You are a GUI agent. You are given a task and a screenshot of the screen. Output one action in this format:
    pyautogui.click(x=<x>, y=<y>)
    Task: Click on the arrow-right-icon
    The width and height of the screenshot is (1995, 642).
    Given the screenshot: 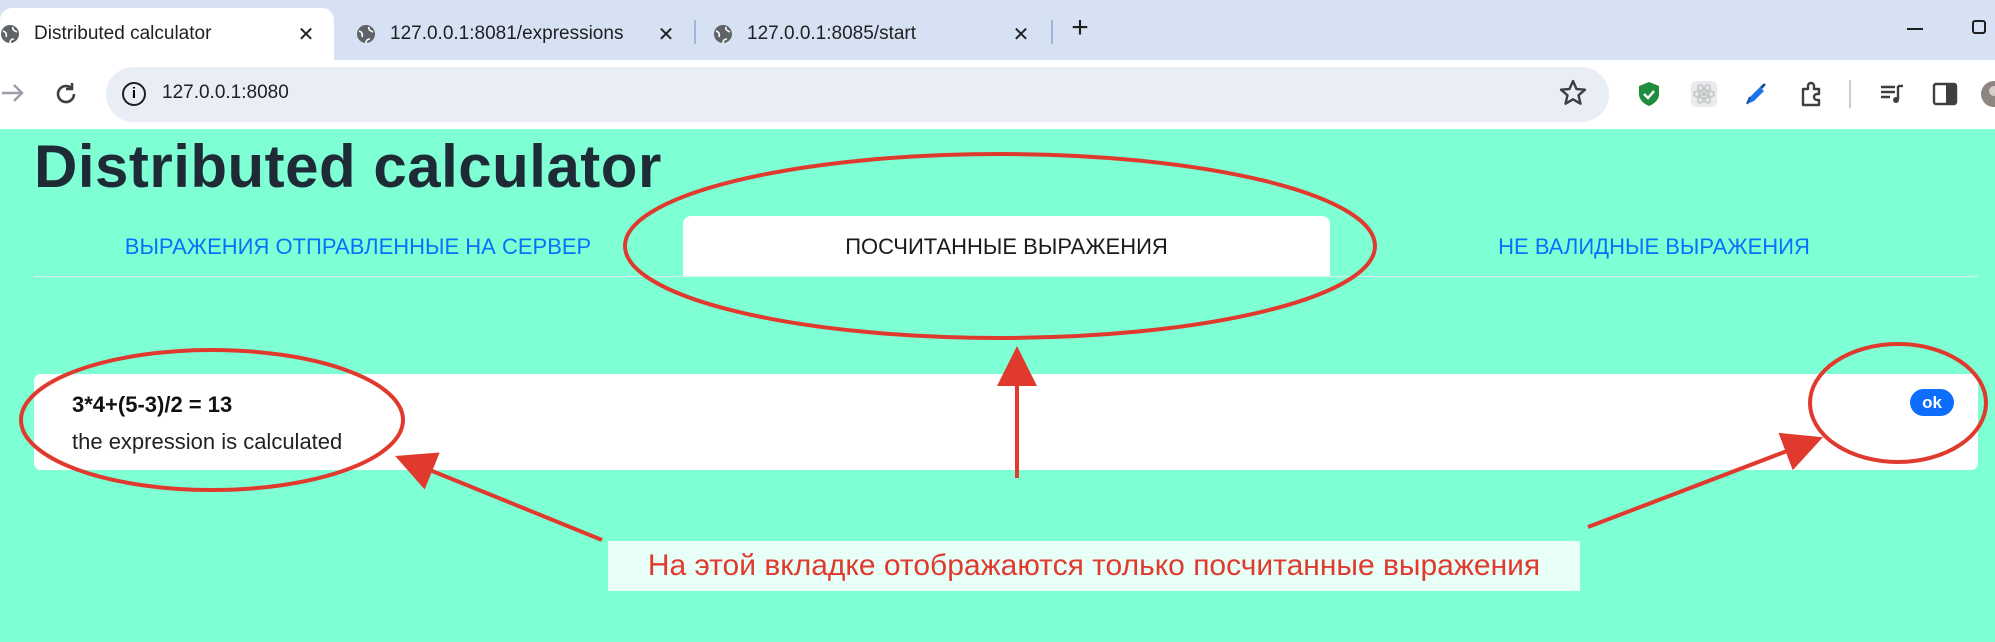 What is the action you would take?
    pyautogui.click(x=13, y=93)
    